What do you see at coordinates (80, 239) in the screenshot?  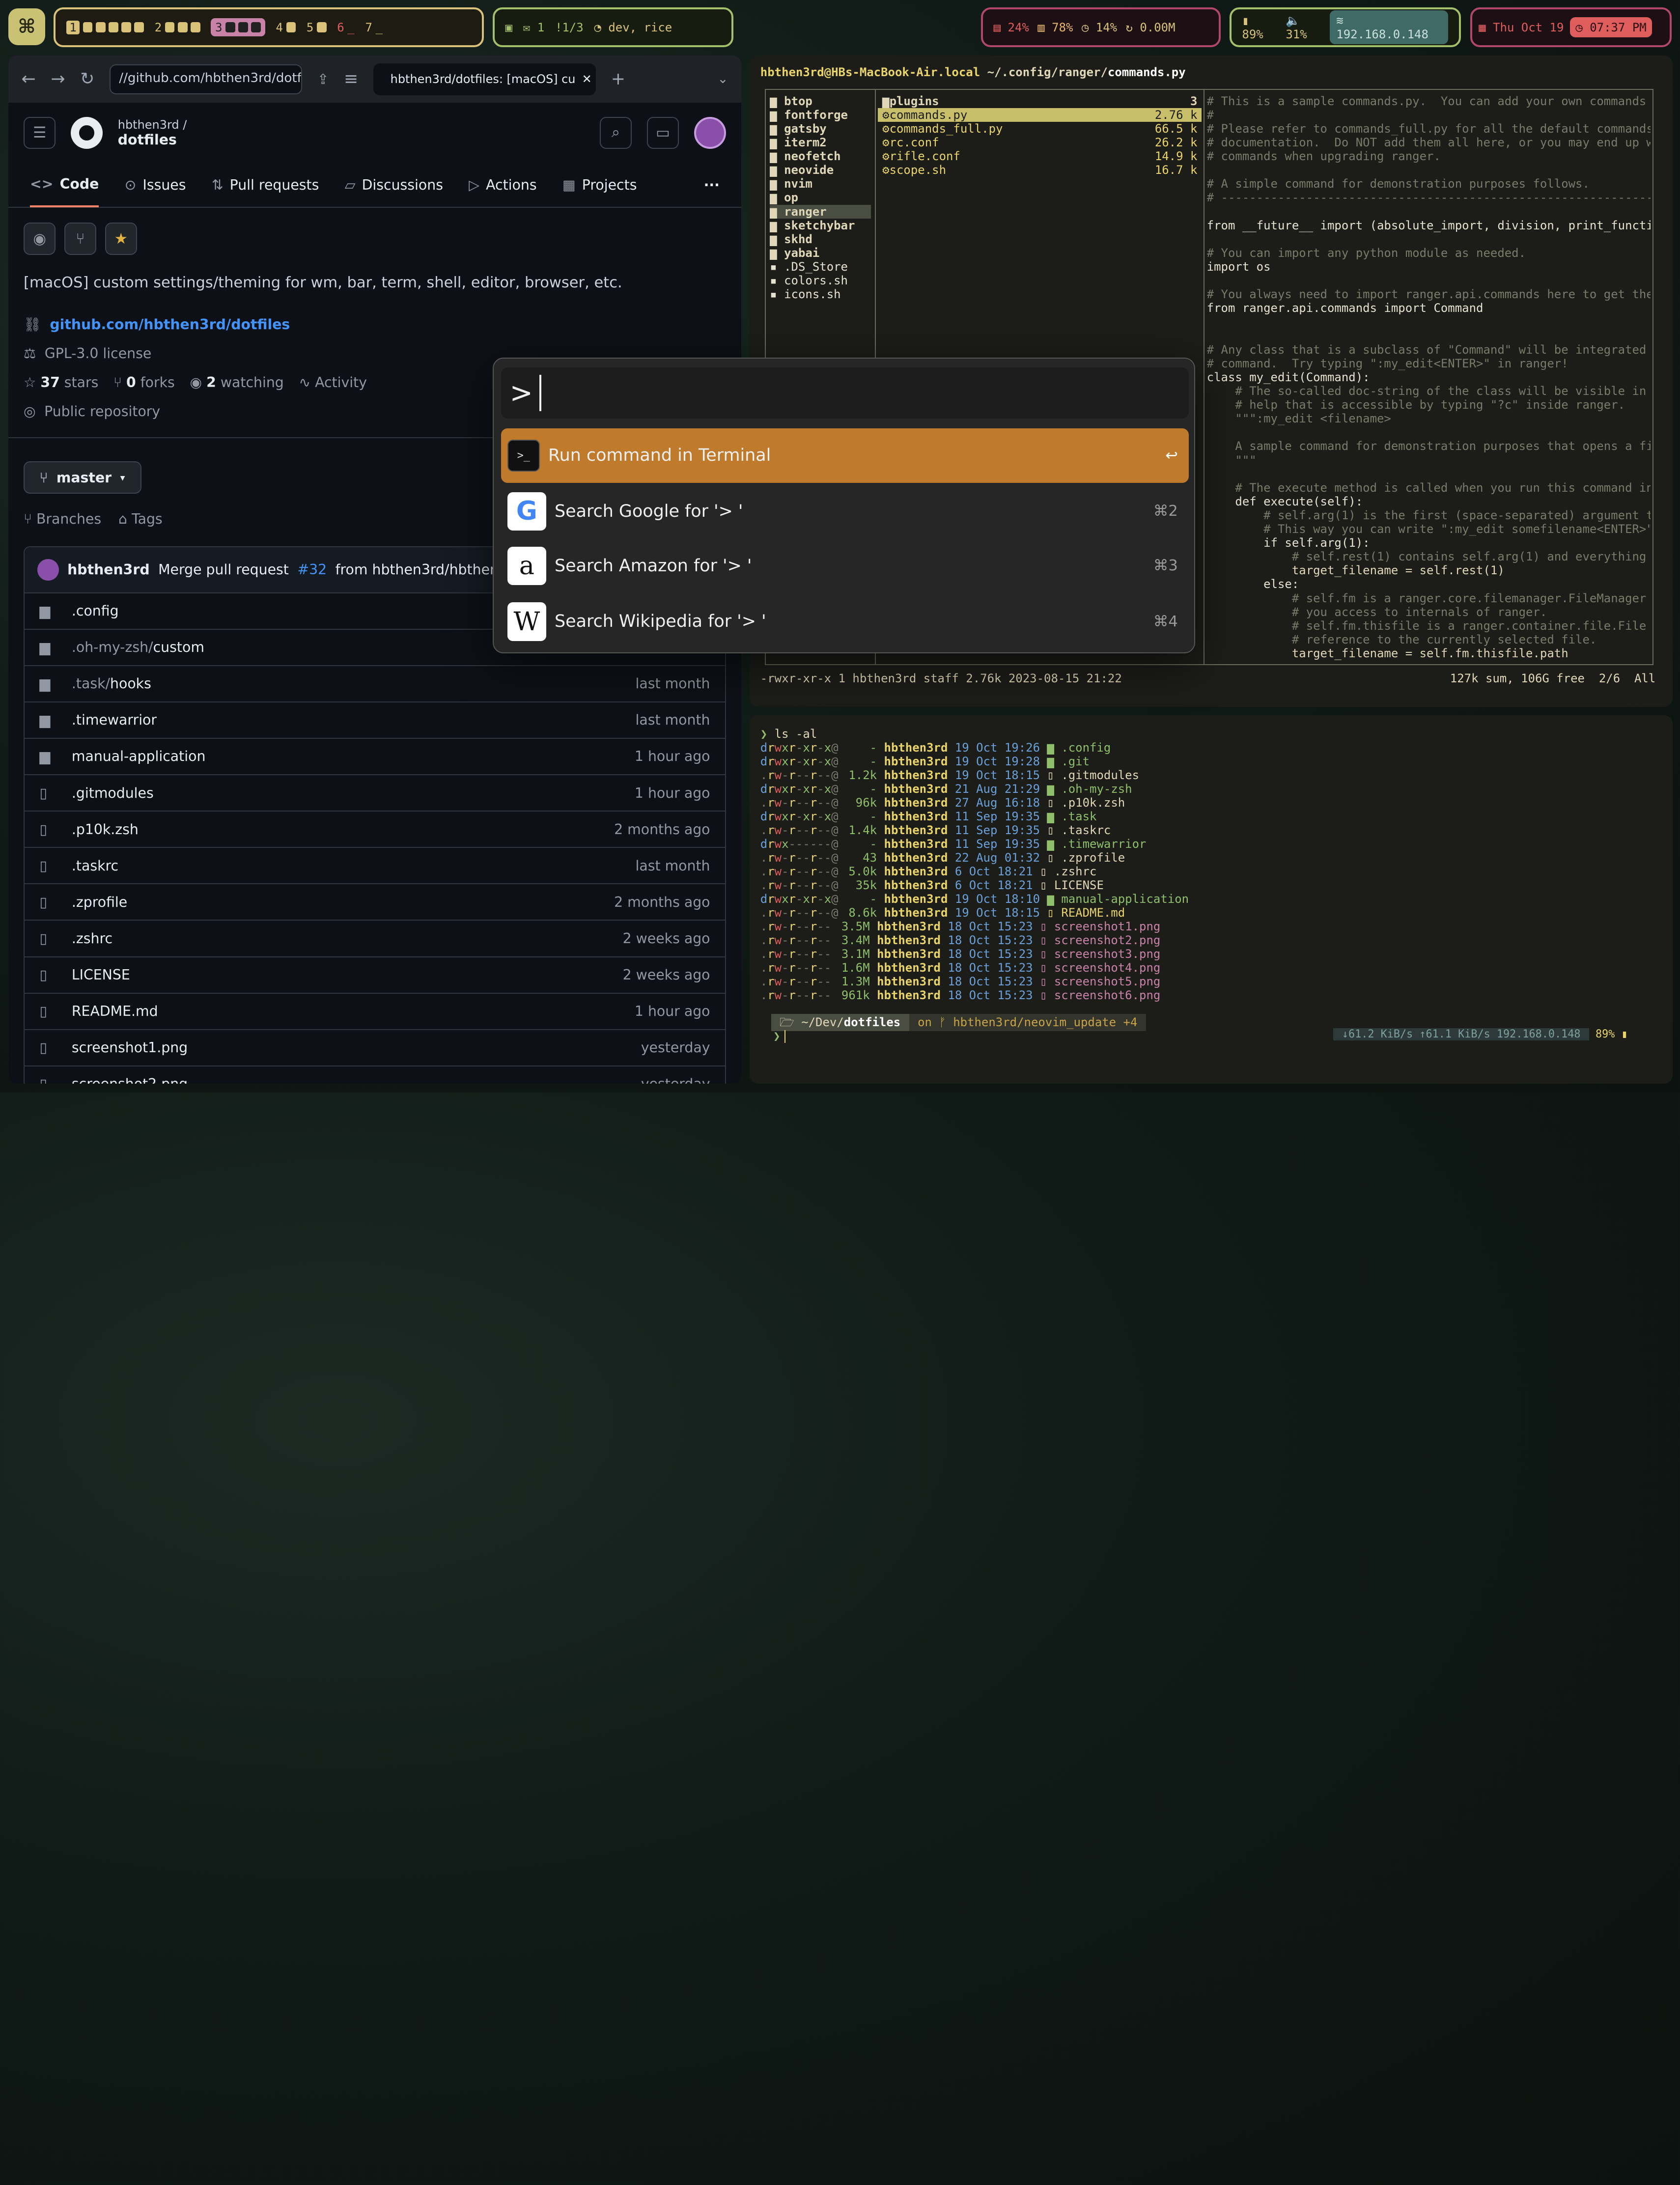 I see `fork-button: ⑂` at bounding box center [80, 239].